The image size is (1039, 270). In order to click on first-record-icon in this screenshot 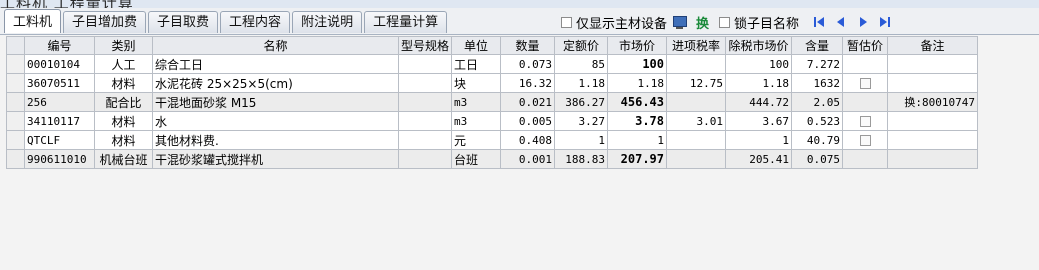, I will do `click(819, 22)`.